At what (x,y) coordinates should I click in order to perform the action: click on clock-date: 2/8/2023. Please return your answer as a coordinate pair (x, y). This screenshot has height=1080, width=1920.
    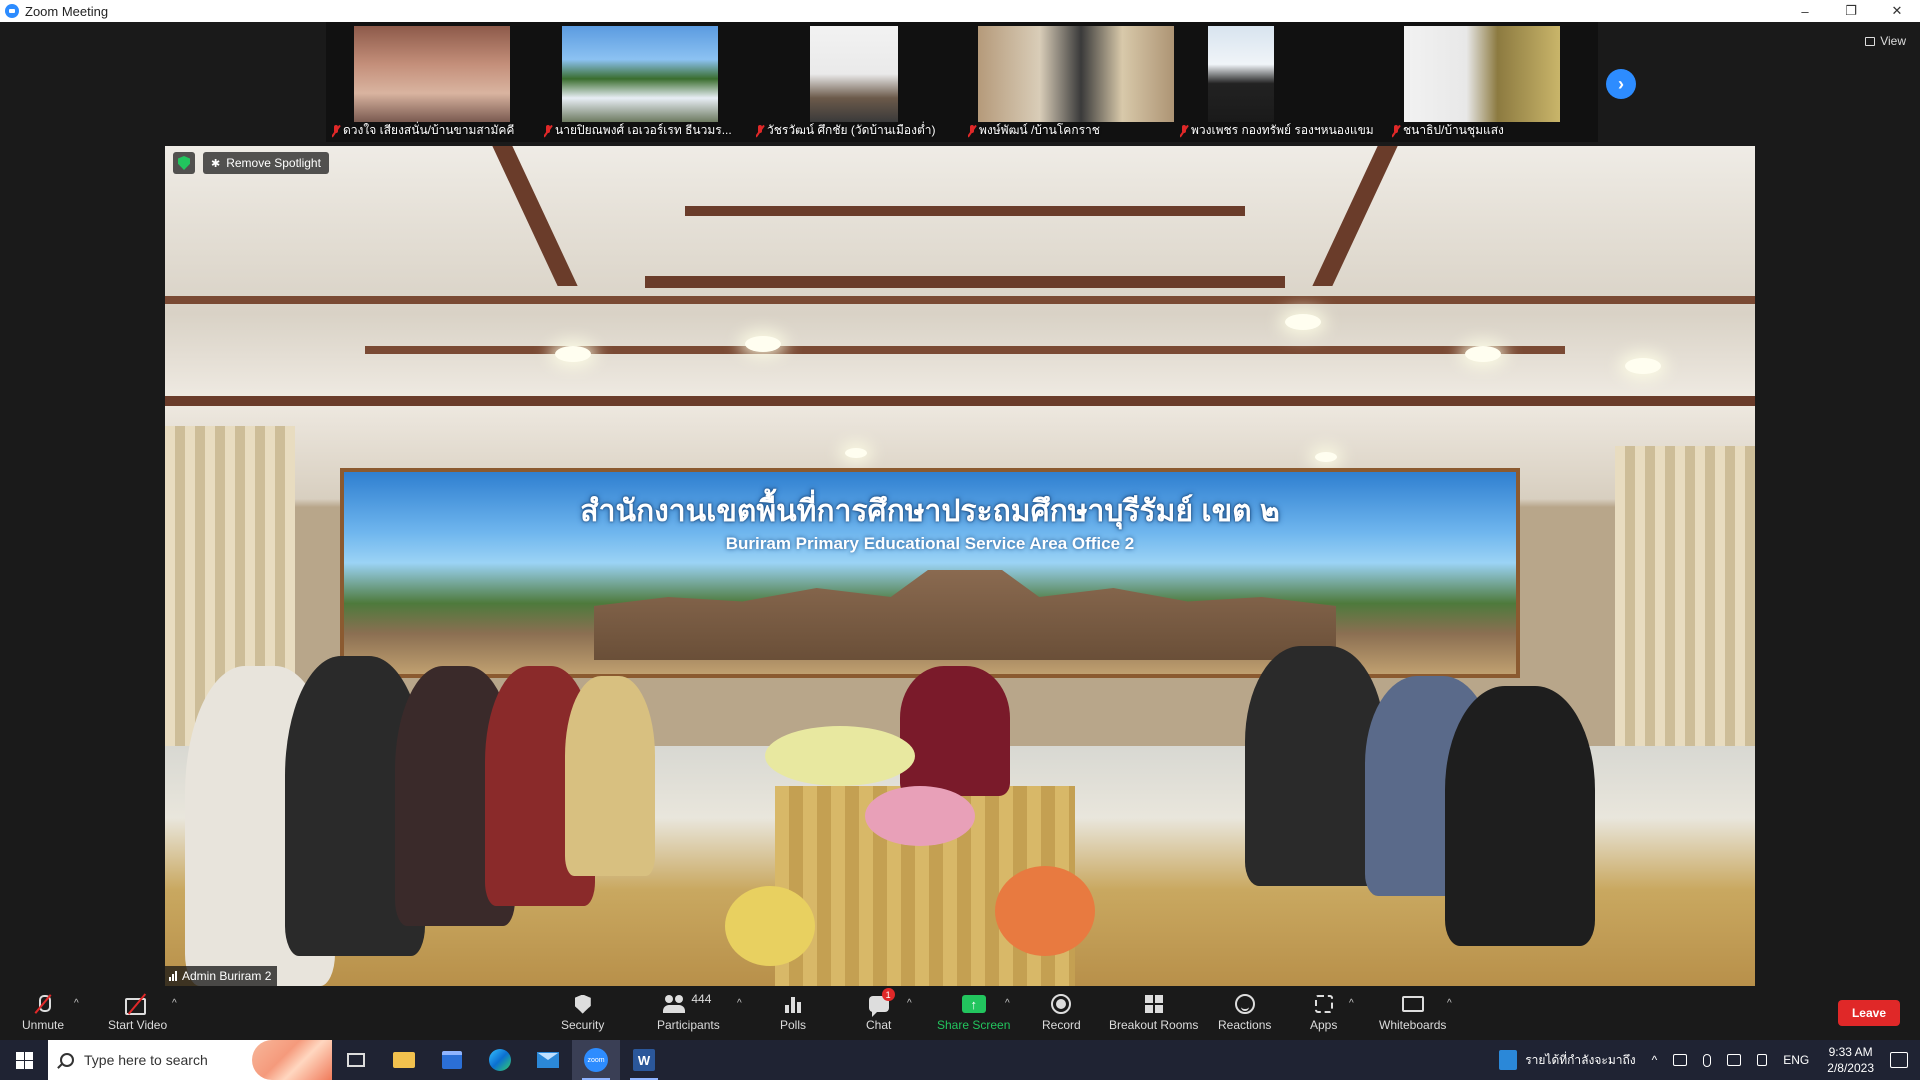
    Looking at the image, I should click on (1850, 1068).